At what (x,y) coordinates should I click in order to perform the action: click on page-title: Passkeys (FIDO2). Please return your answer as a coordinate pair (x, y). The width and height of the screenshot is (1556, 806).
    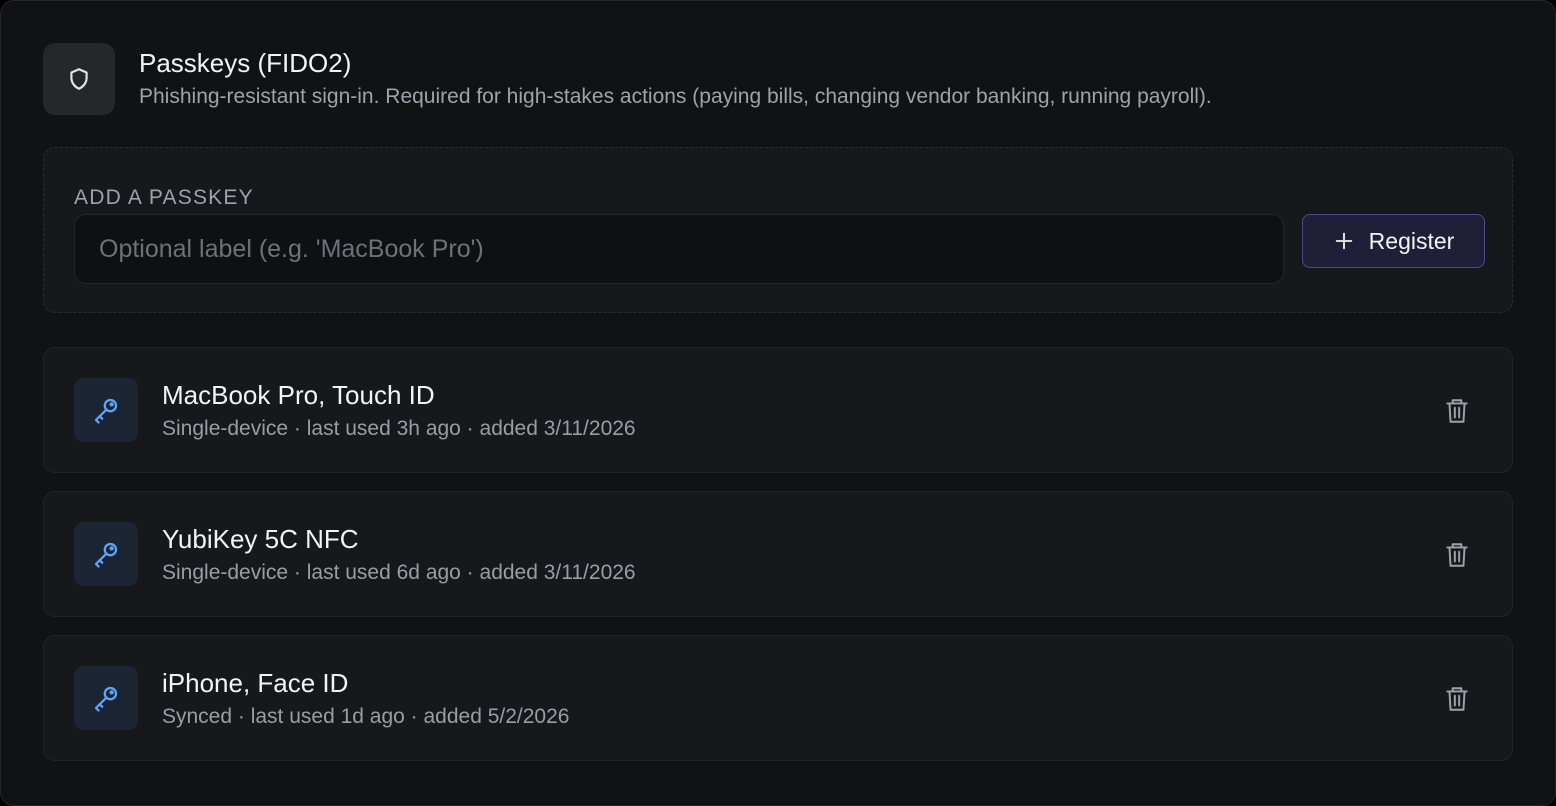
    Looking at the image, I should click on (245, 63).